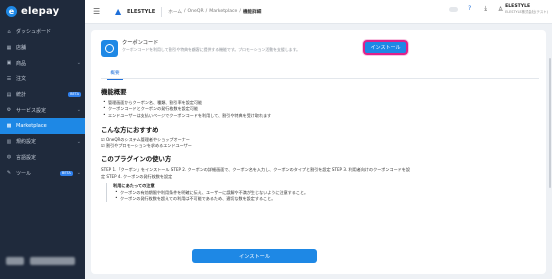 The image size is (552, 279). Describe the element at coordinates (385, 47) in the screenshot. I see `install-button-top: インストール` at that location.